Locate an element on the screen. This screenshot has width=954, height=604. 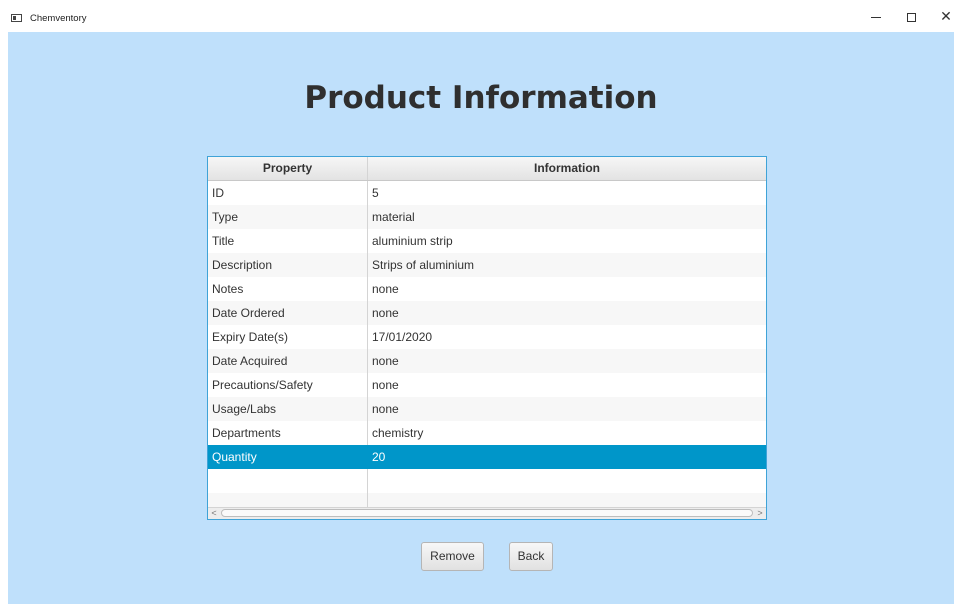
property-cell: Date Ordered is located at coordinates (288, 313).